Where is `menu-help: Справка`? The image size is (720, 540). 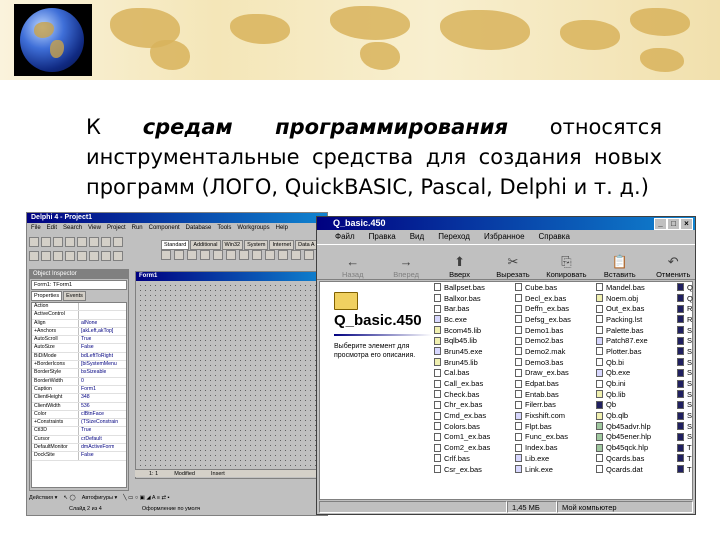 menu-help: Справка is located at coordinates (554, 237).